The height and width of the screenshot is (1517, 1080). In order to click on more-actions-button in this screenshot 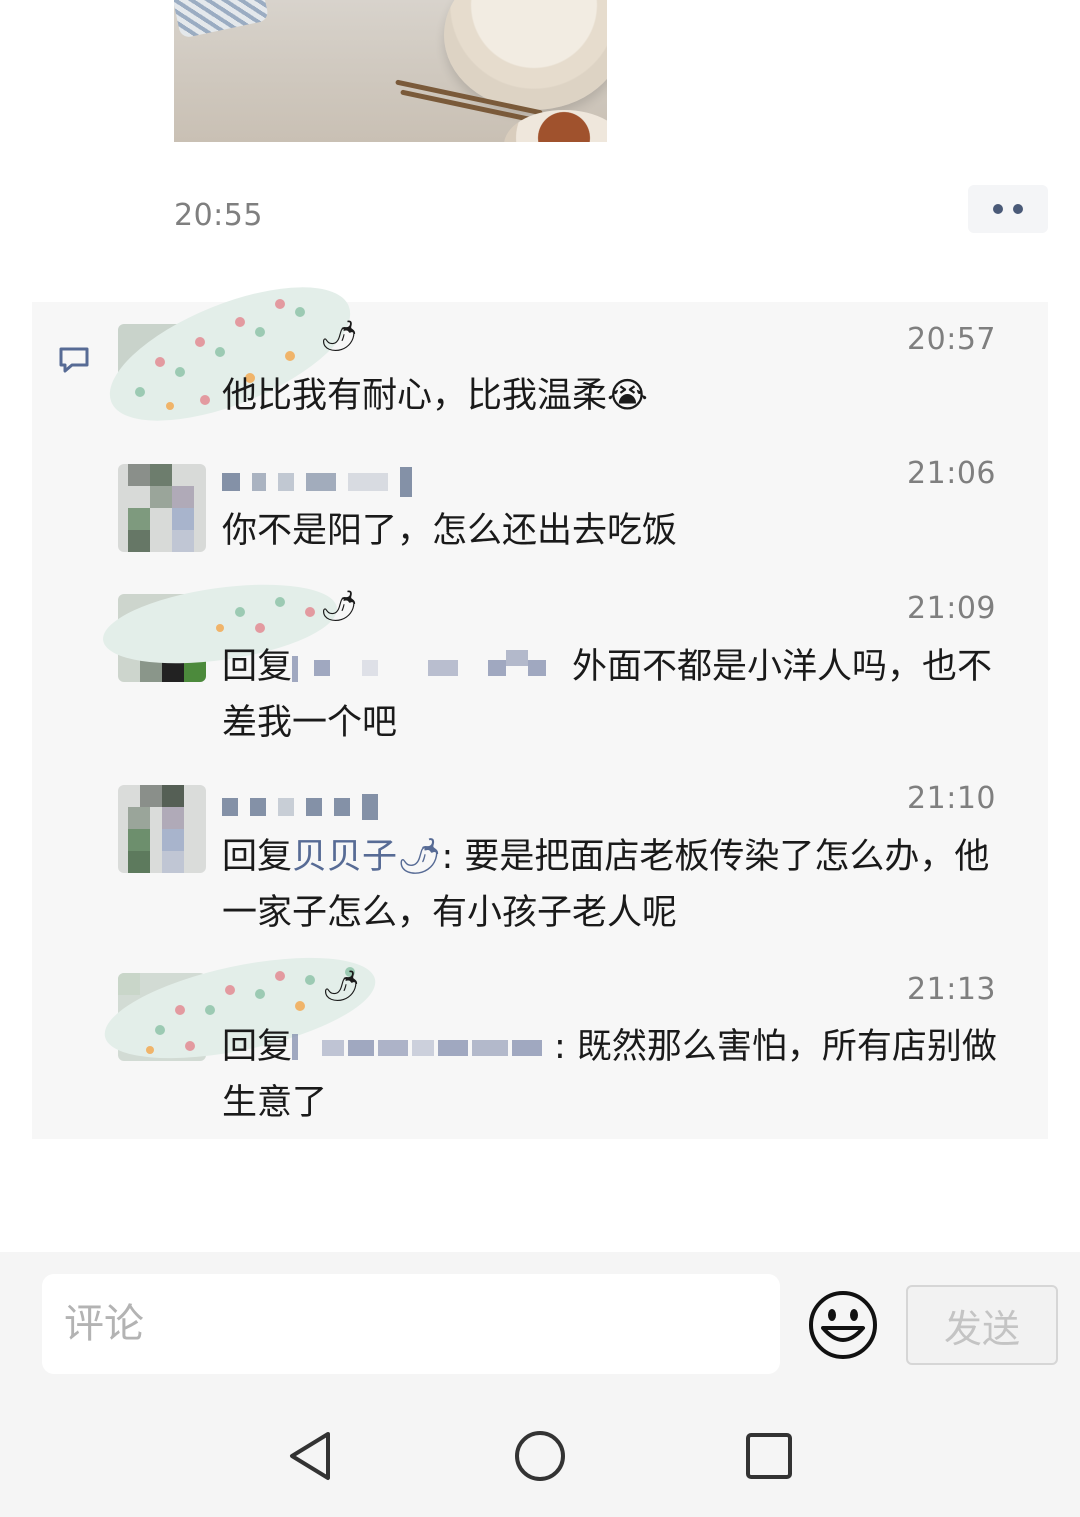, I will do `click(1008, 209)`.